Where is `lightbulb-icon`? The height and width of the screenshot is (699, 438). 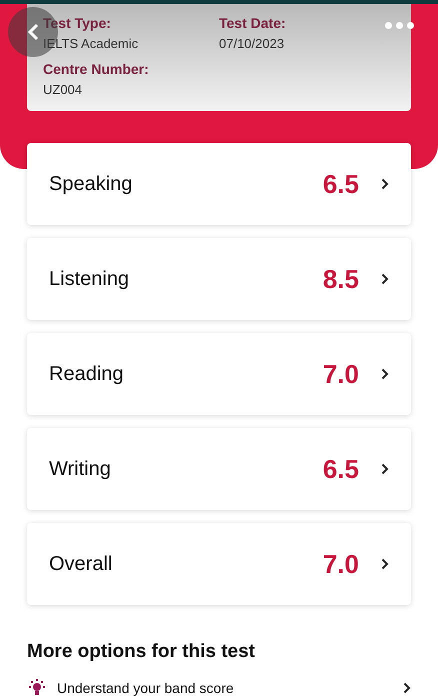 lightbulb-icon is located at coordinates (37, 688).